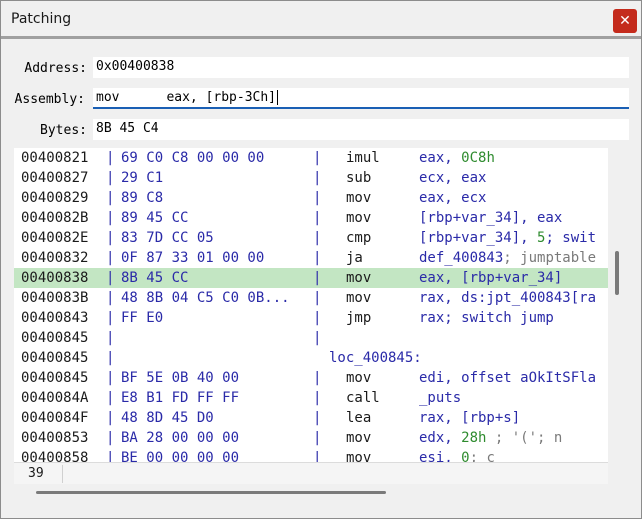  I want to click on row-address: 0040083B, so click(55, 298).